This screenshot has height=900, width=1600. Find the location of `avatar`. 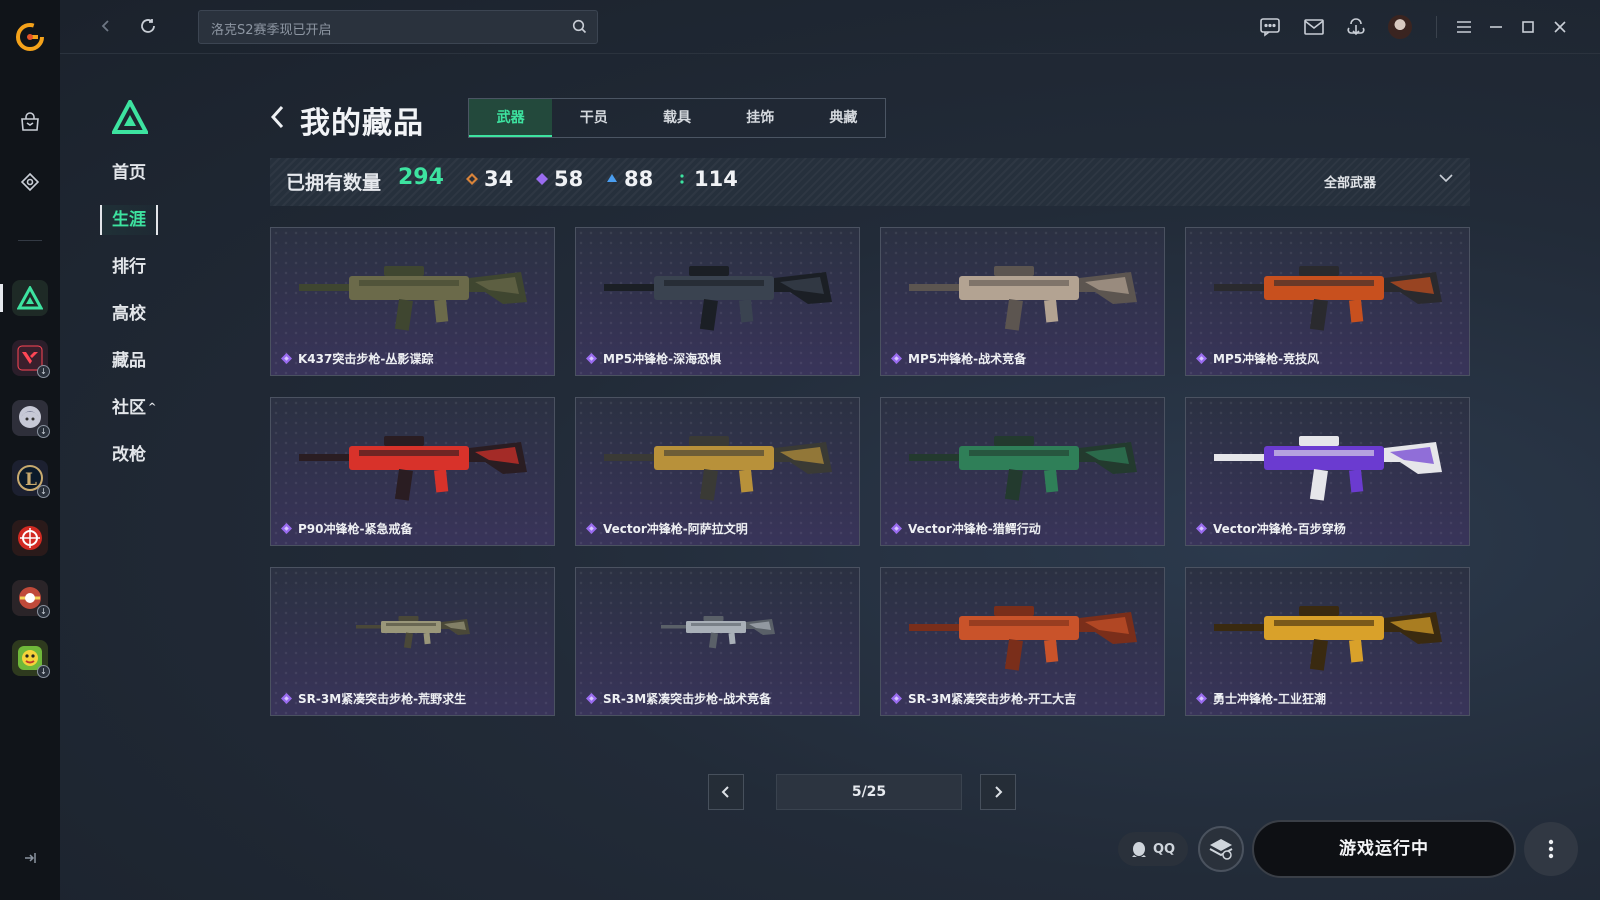

avatar is located at coordinates (1400, 27).